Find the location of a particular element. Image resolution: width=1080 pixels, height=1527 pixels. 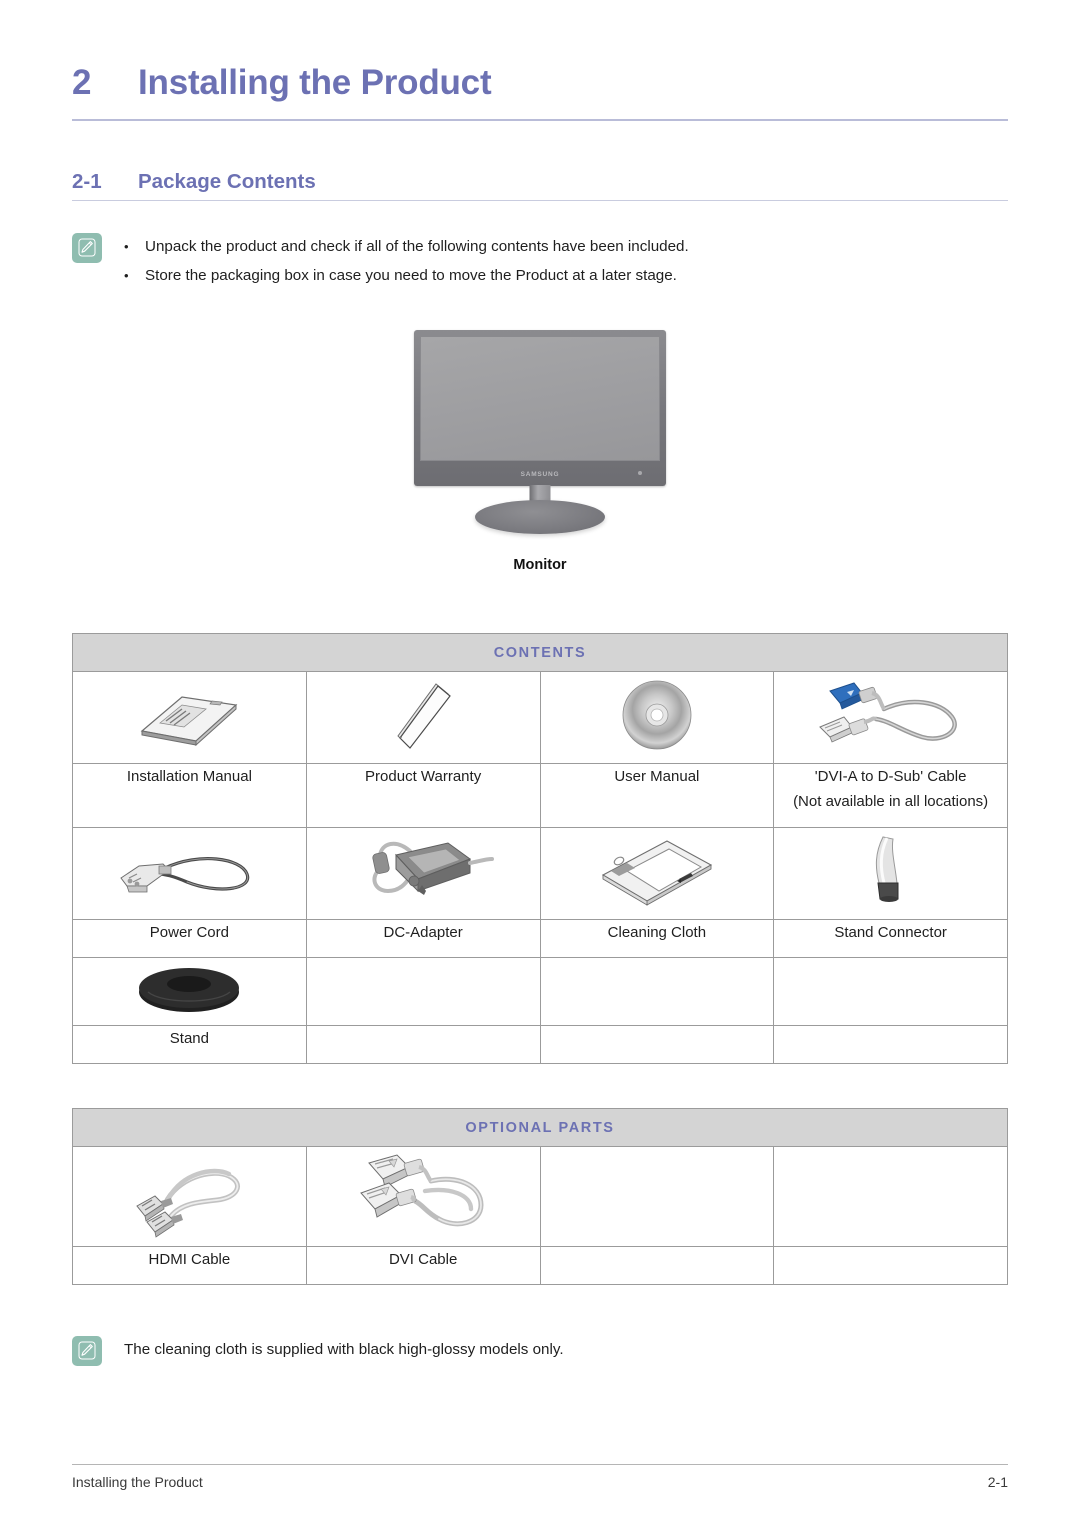

optional-band-label: OPTIONAL PARTS is located at coordinates (540, 1127).